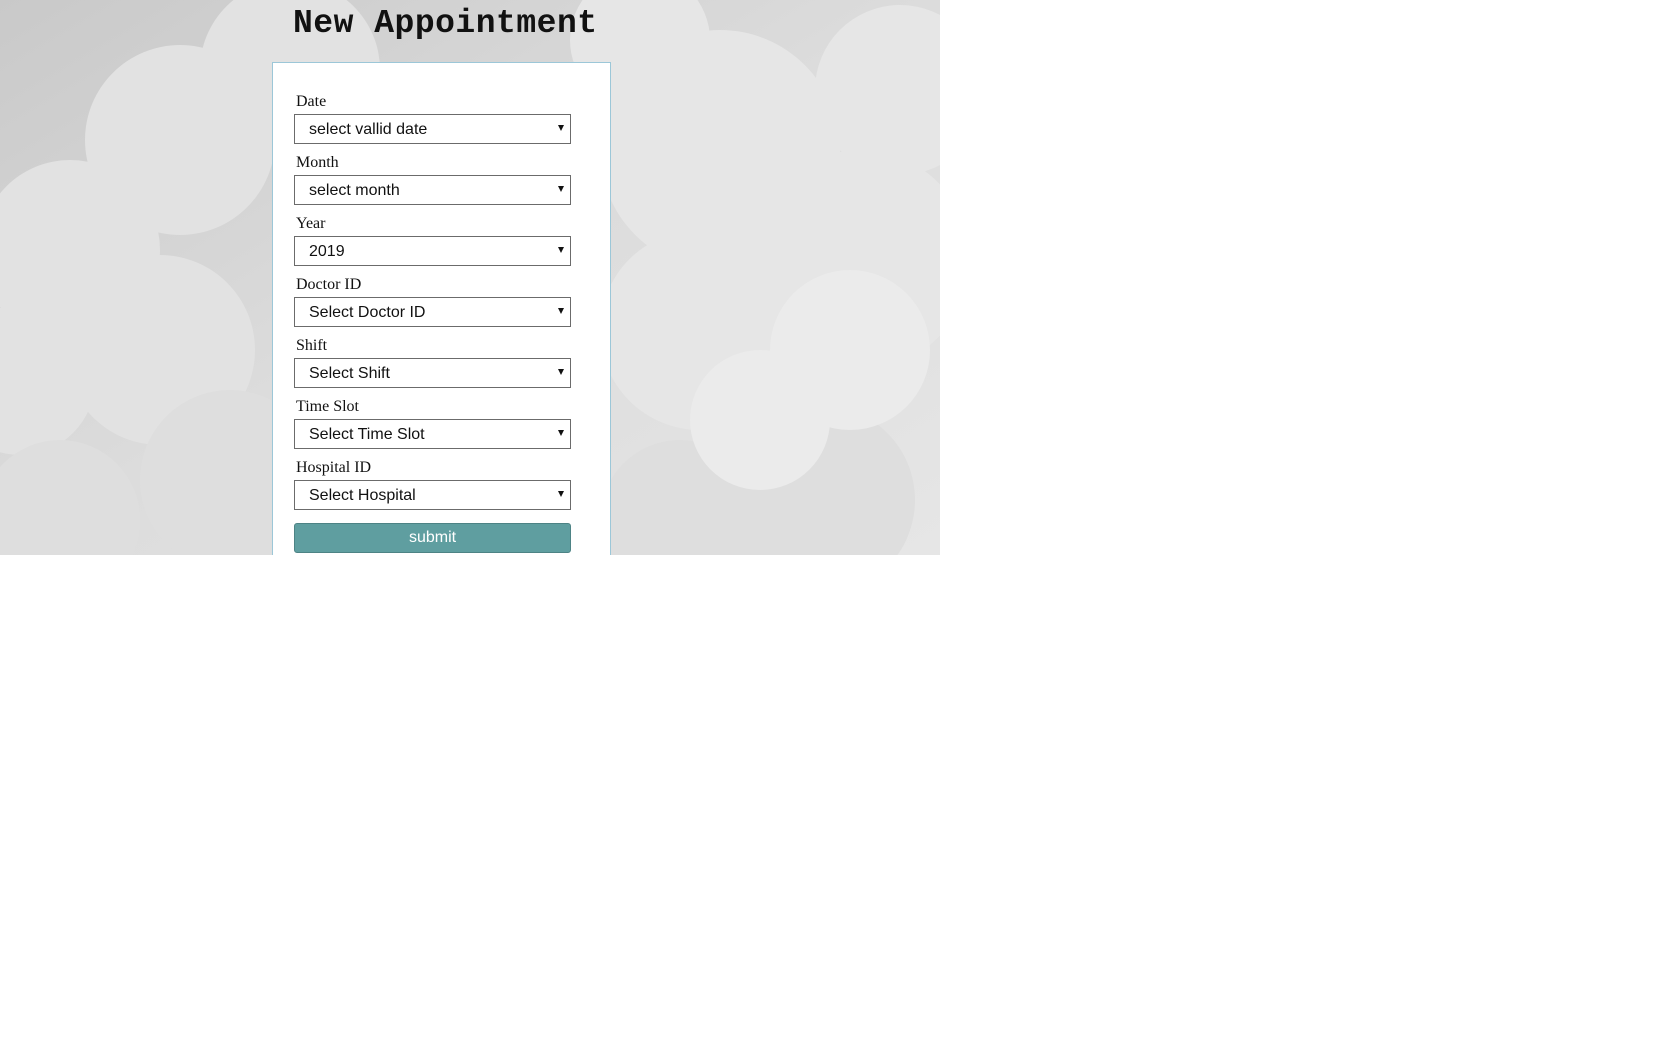  Describe the element at coordinates (368, 129) in the screenshot. I see `date-select-value: select vallid date` at that location.